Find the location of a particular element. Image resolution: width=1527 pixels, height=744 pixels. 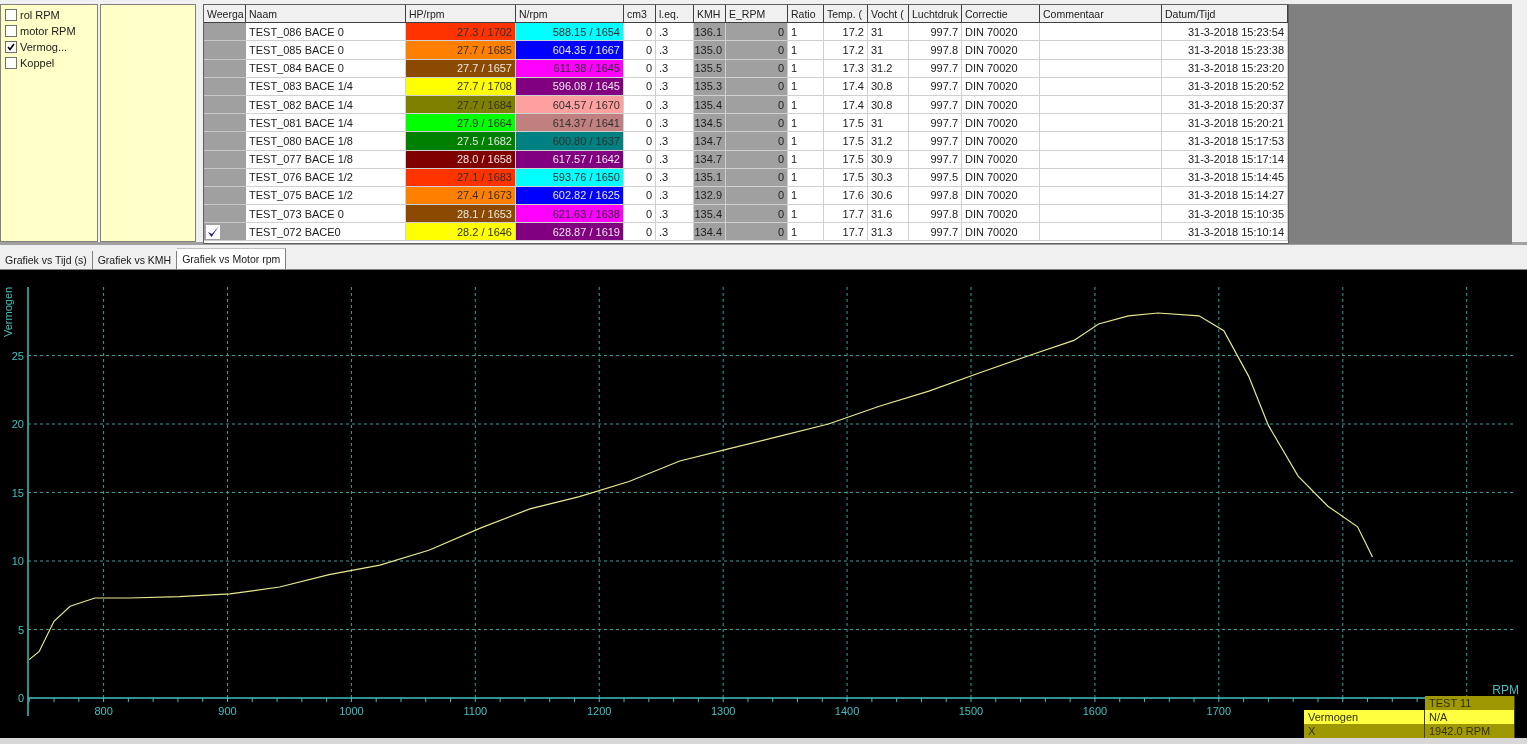

table-cell: 27.3 / 1702 is located at coordinates (461, 32).